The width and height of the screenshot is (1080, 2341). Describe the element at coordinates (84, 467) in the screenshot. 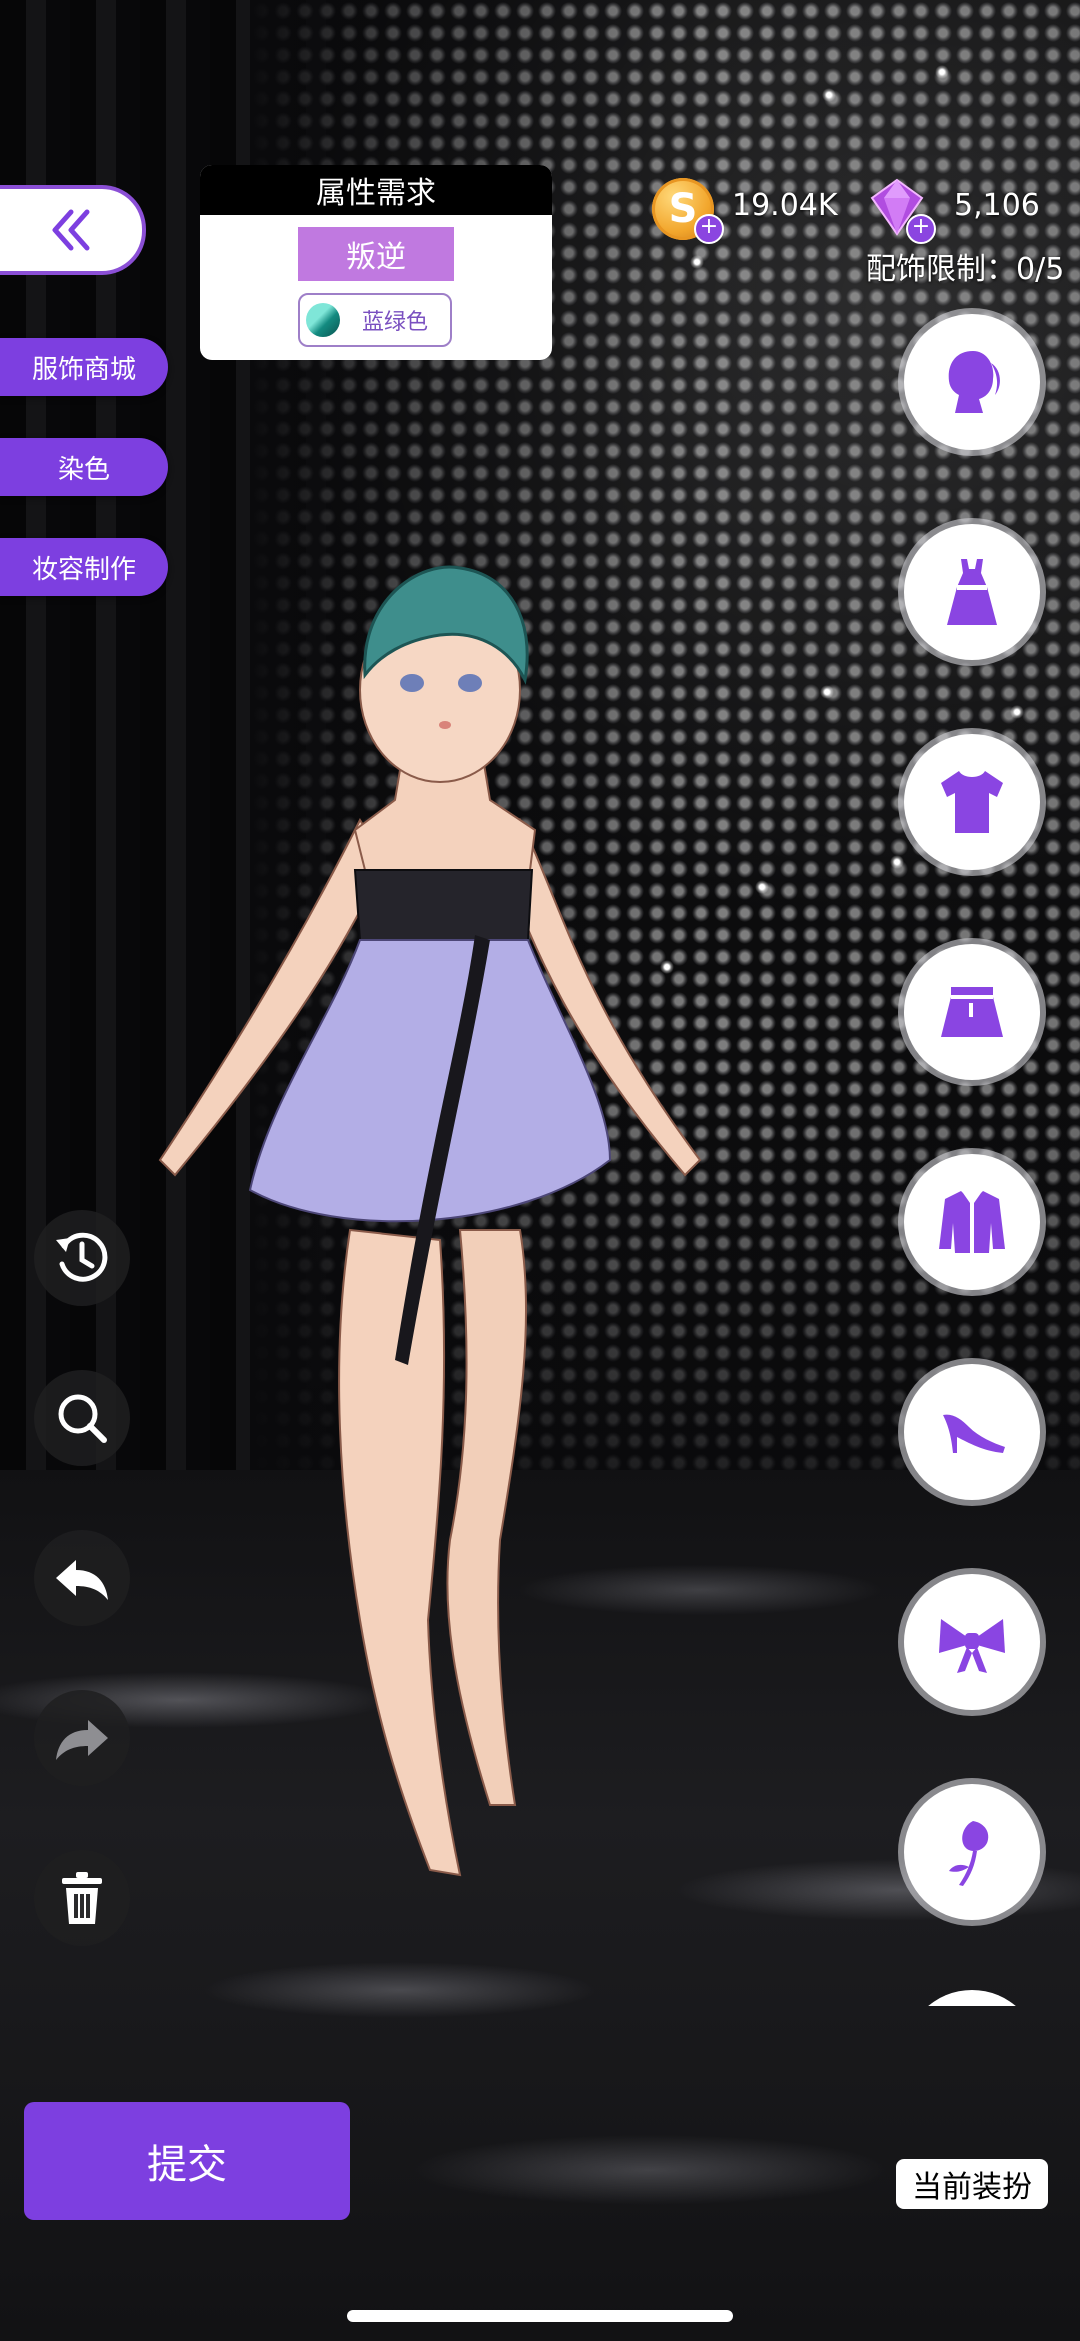

I see `dye-button: 染色` at that location.